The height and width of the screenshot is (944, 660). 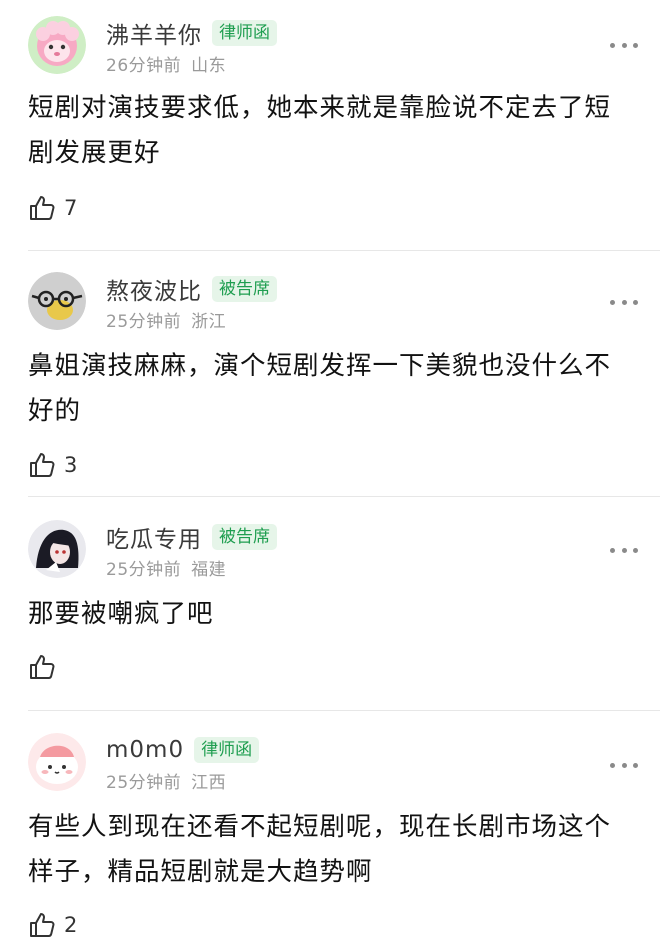 I want to click on like-button: 3, so click(x=52, y=465).